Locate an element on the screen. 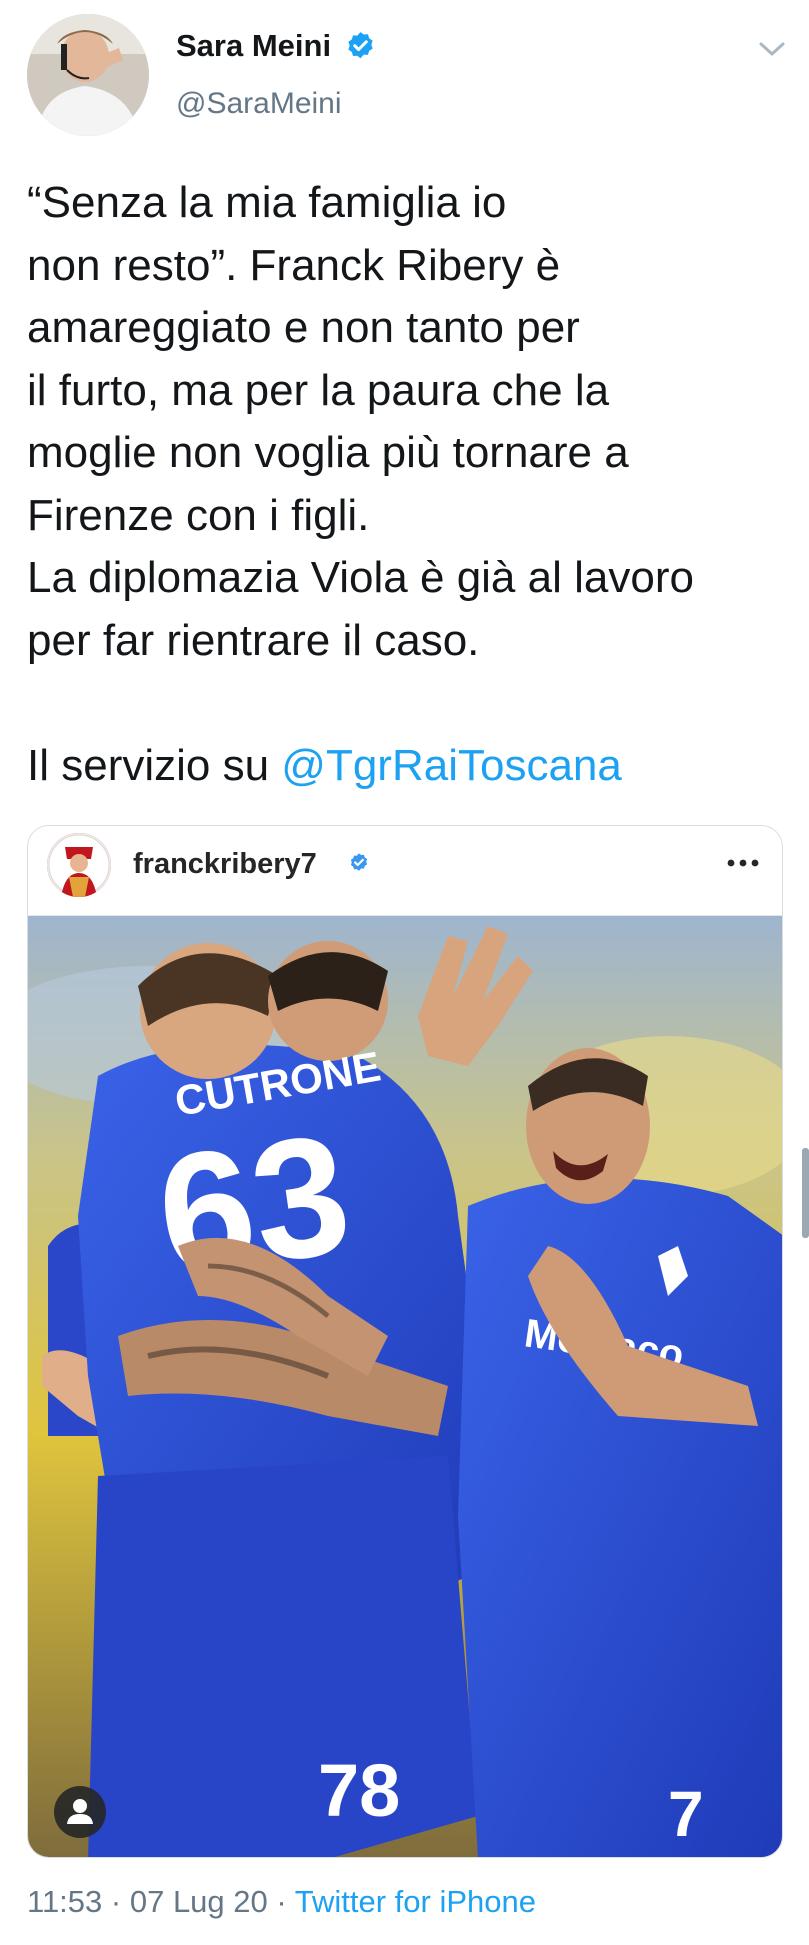  author-avatar is located at coordinates (88, 75).